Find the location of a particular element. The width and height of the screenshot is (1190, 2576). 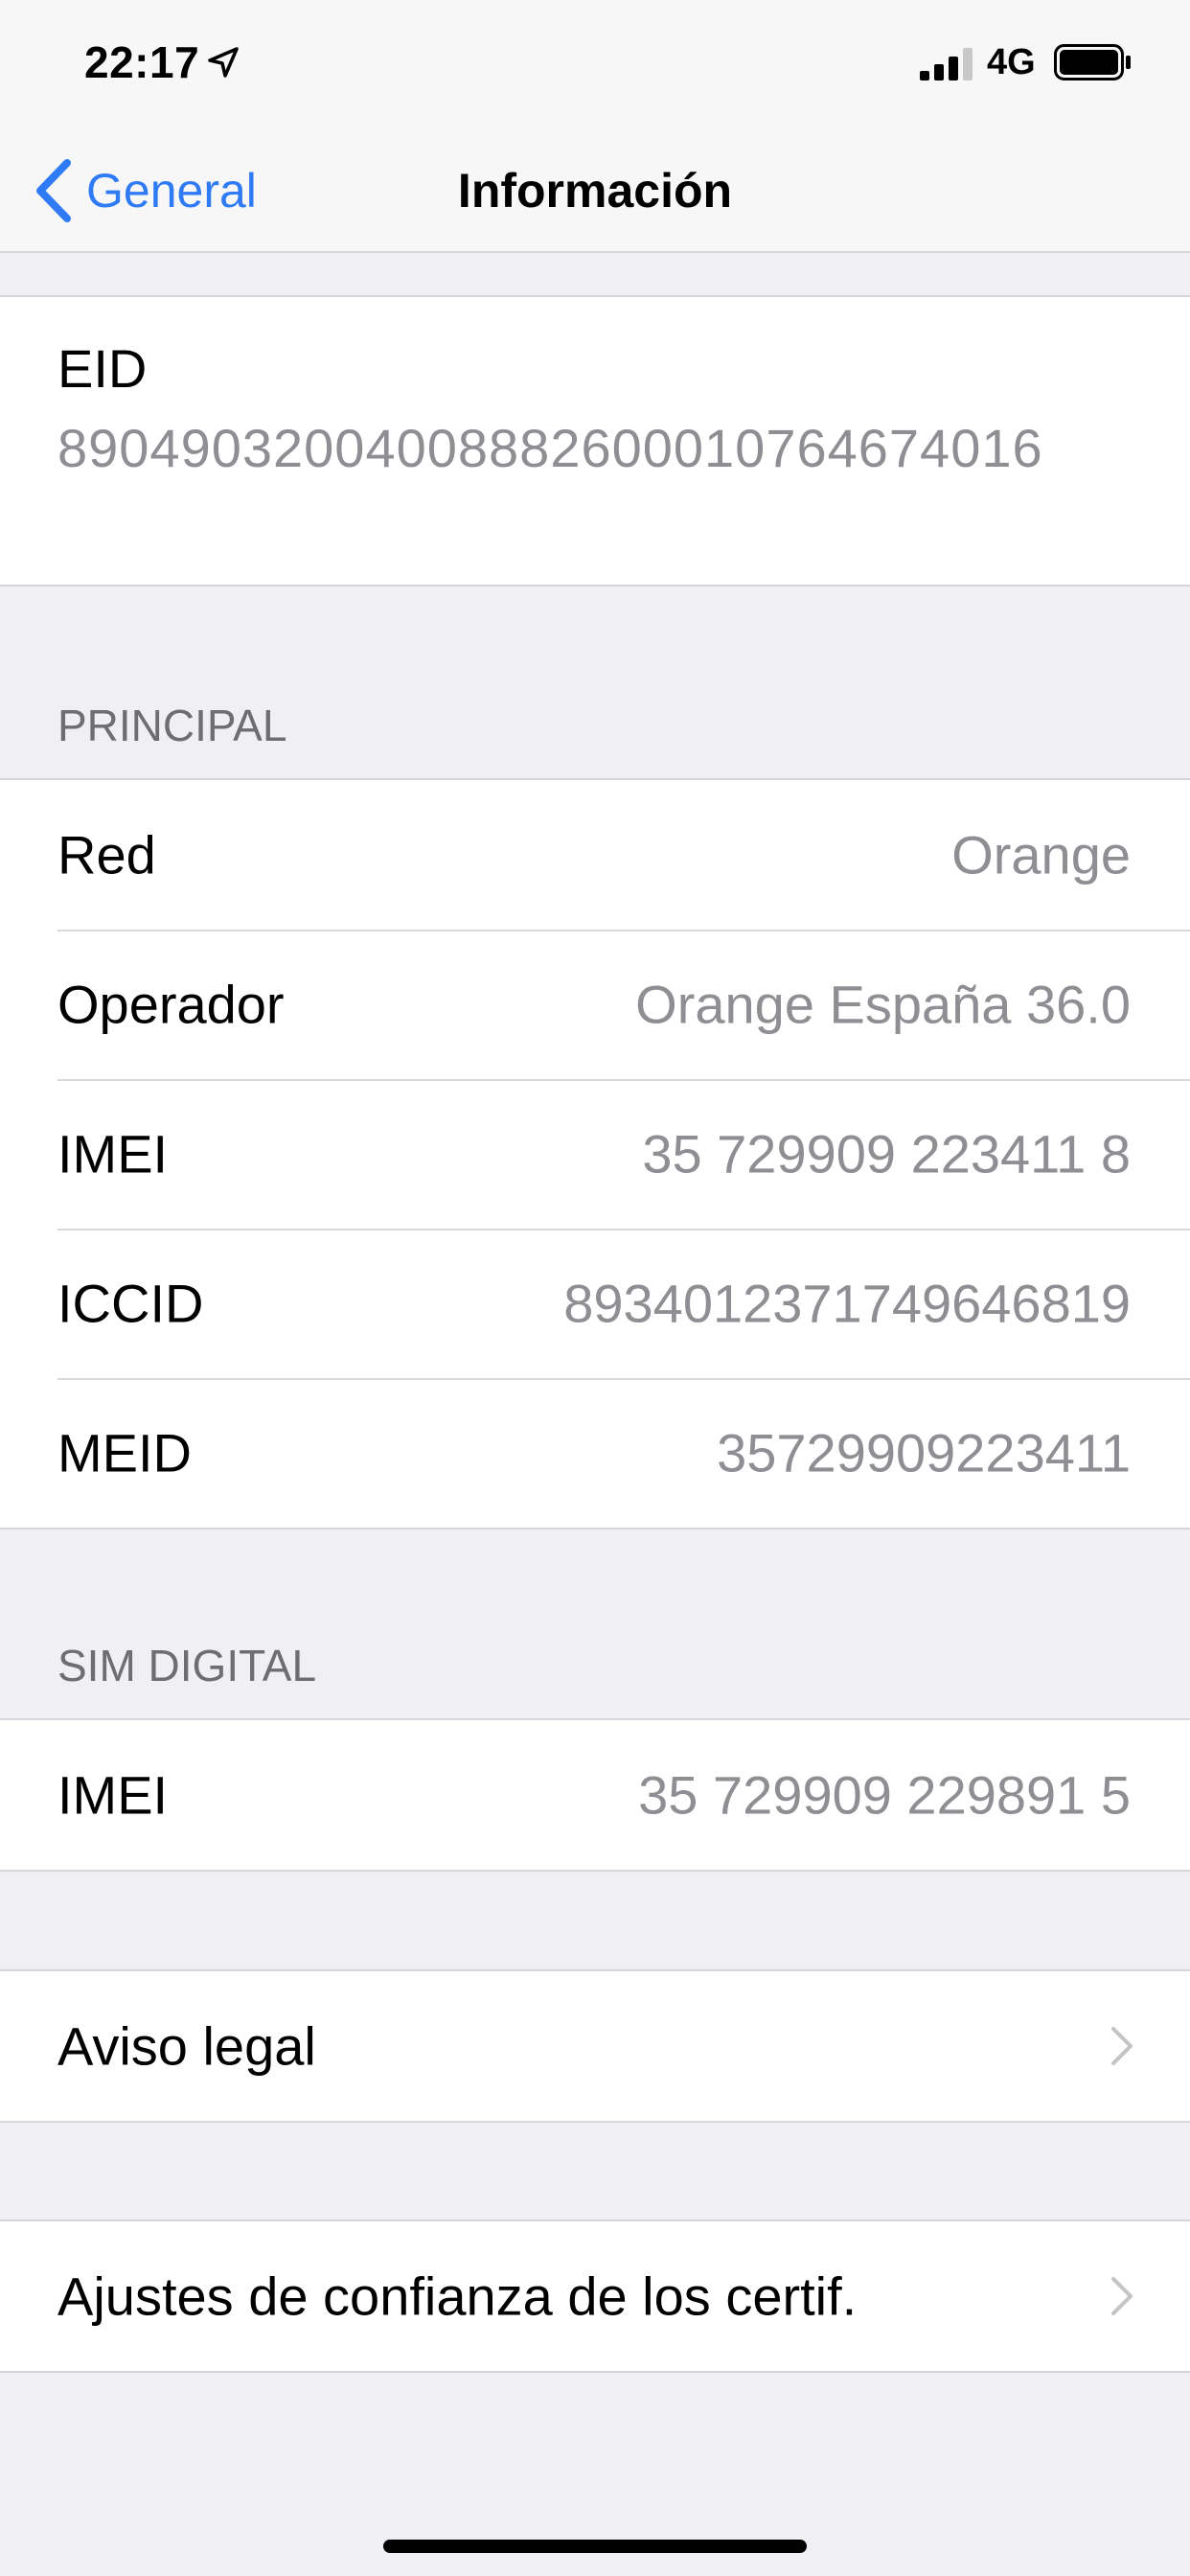

legal-notice-item: Aviso legal is located at coordinates (595, 2046).